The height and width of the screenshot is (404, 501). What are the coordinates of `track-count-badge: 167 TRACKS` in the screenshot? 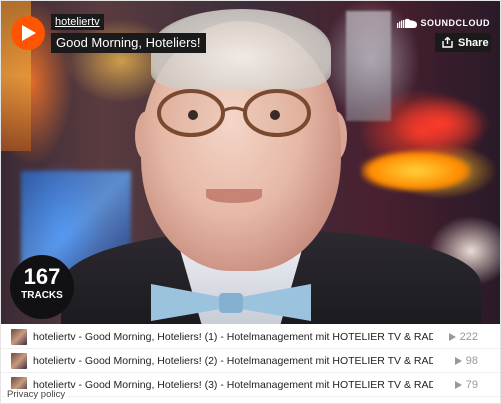 It's located at (42, 287).